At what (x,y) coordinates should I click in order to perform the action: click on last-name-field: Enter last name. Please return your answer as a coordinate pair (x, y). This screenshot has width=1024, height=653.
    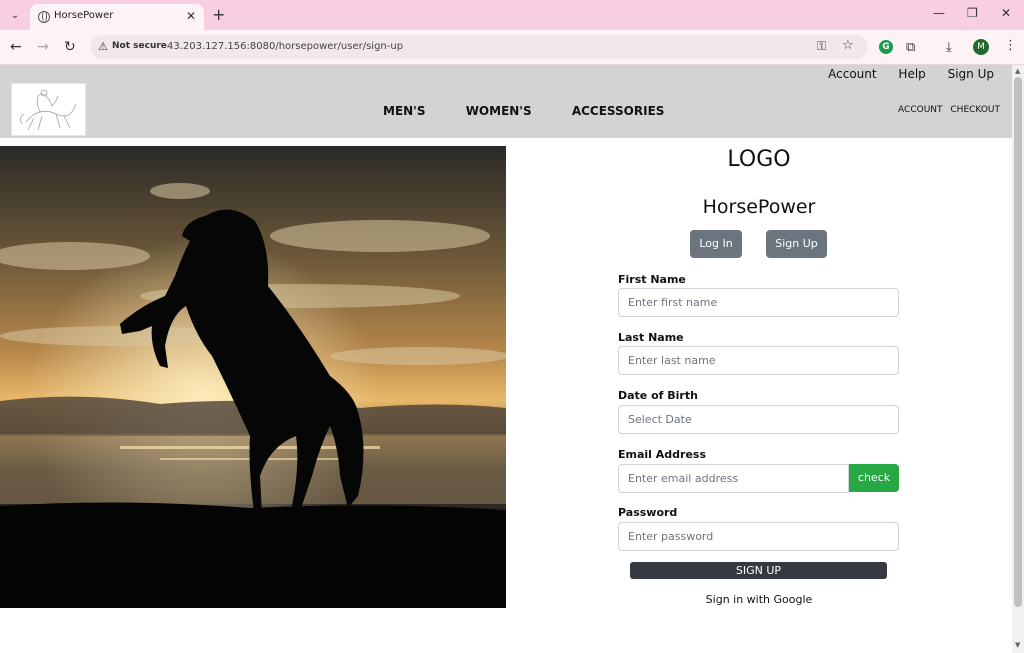
    Looking at the image, I should click on (758, 360).